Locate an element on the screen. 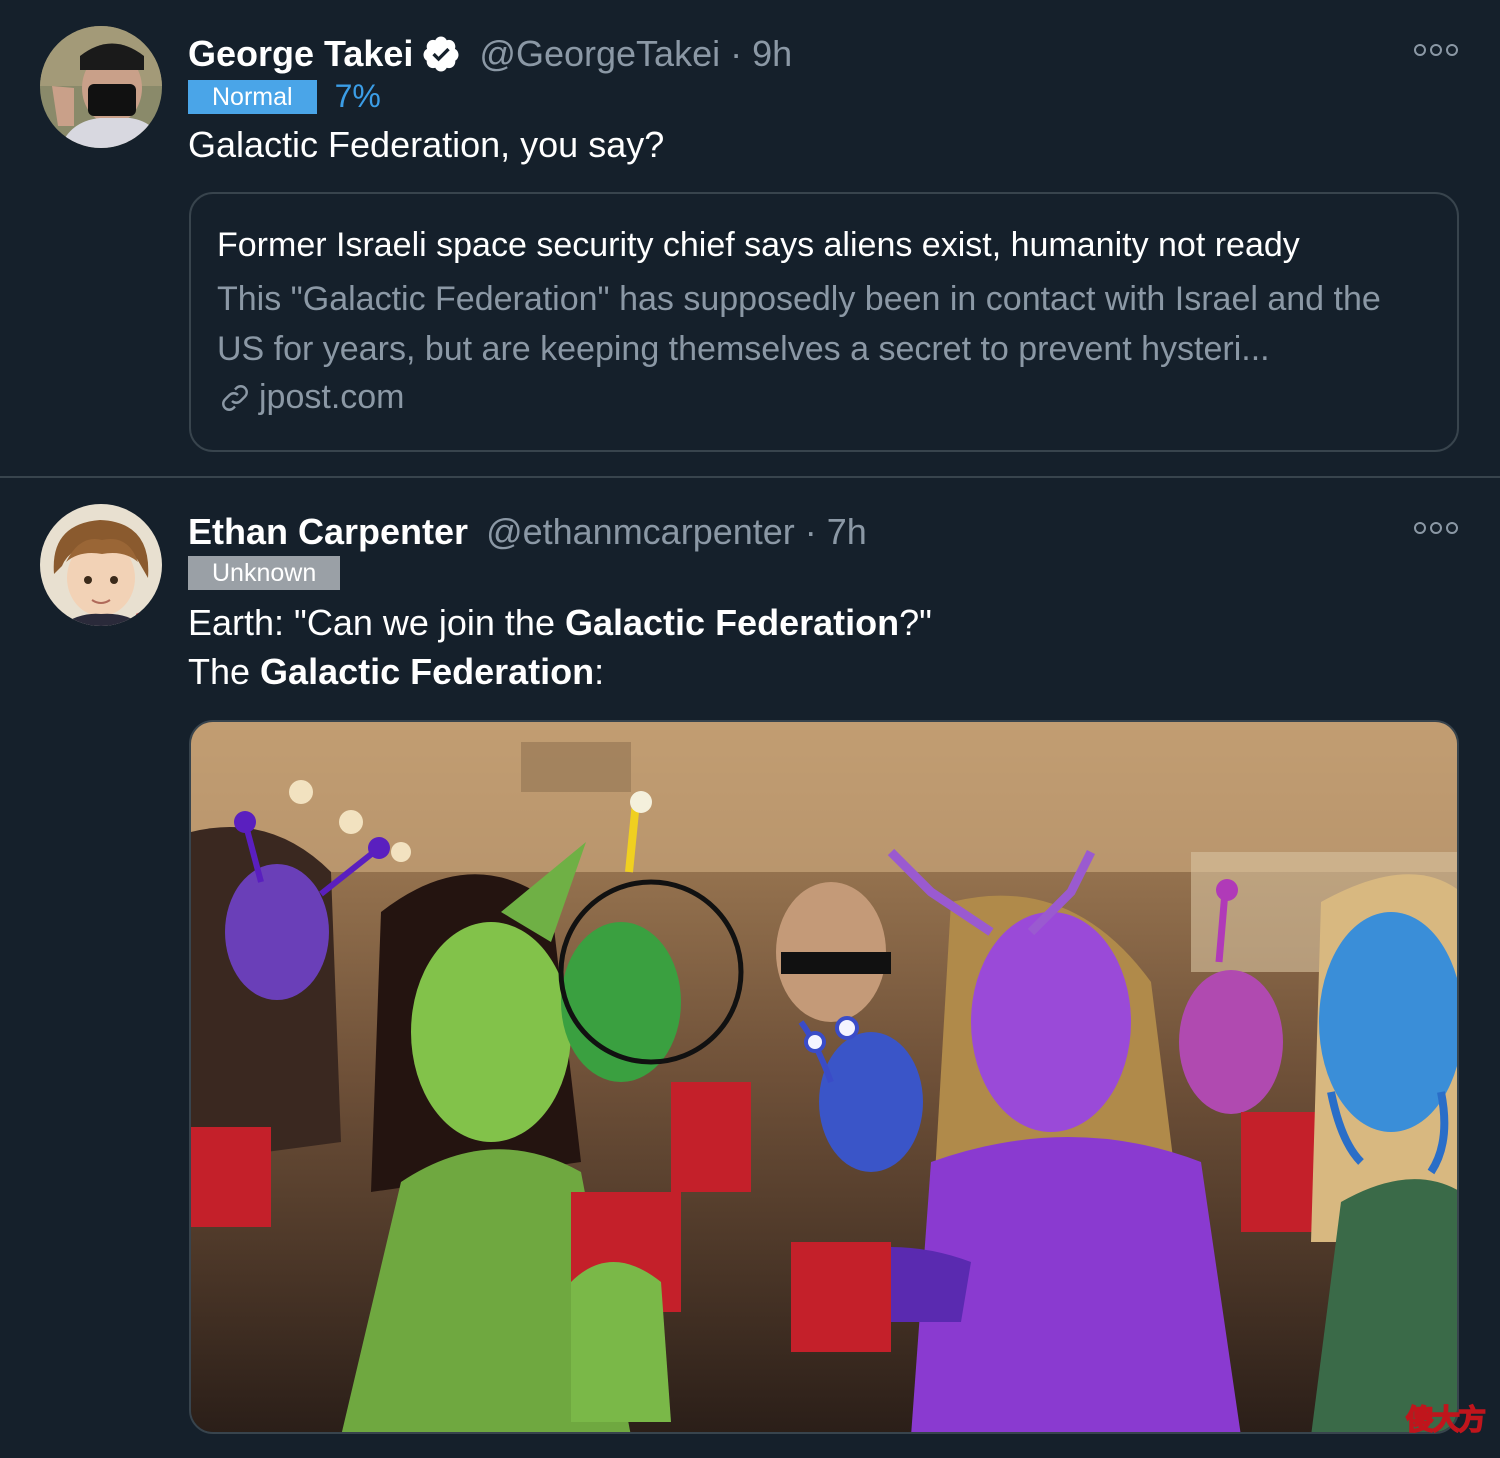  link-icon is located at coordinates (235, 397).